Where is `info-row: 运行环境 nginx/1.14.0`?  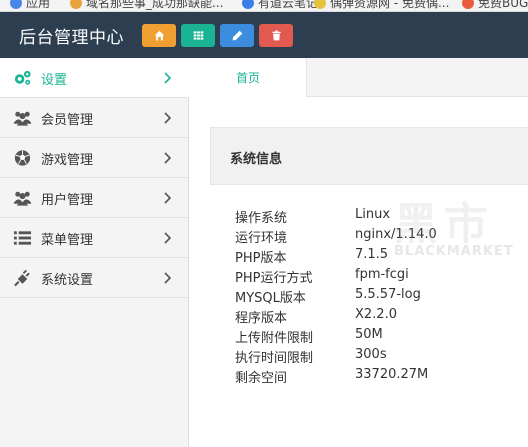
info-row: 运行环境 nginx/1.14.0 is located at coordinates (381, 237).